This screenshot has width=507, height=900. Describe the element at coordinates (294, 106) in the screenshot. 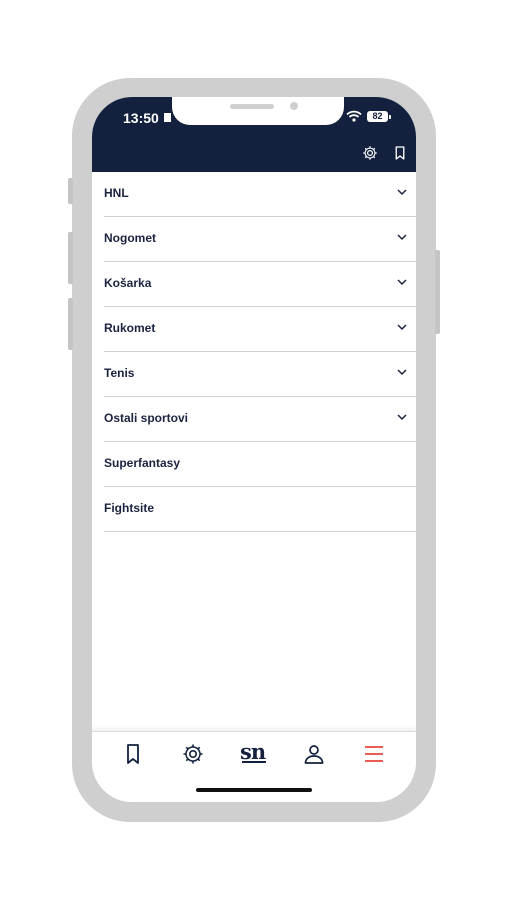

I see `front-camera` at that location.